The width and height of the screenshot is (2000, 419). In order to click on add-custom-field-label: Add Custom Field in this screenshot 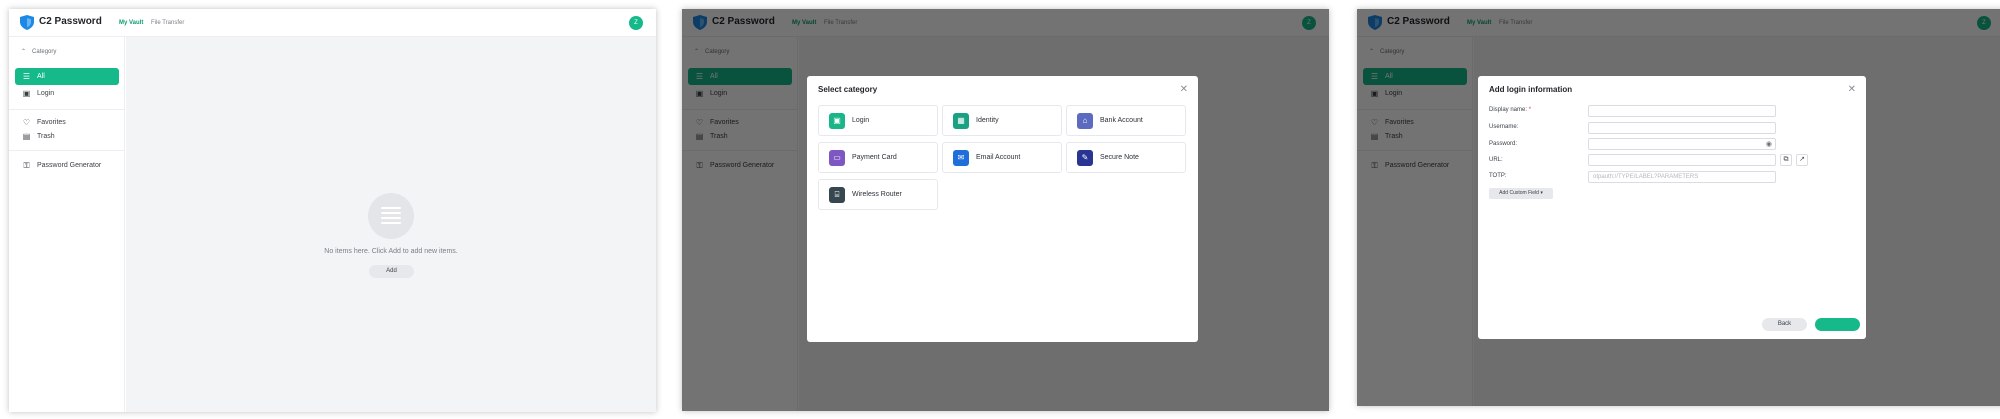, I will do `click(1519, 193)`.